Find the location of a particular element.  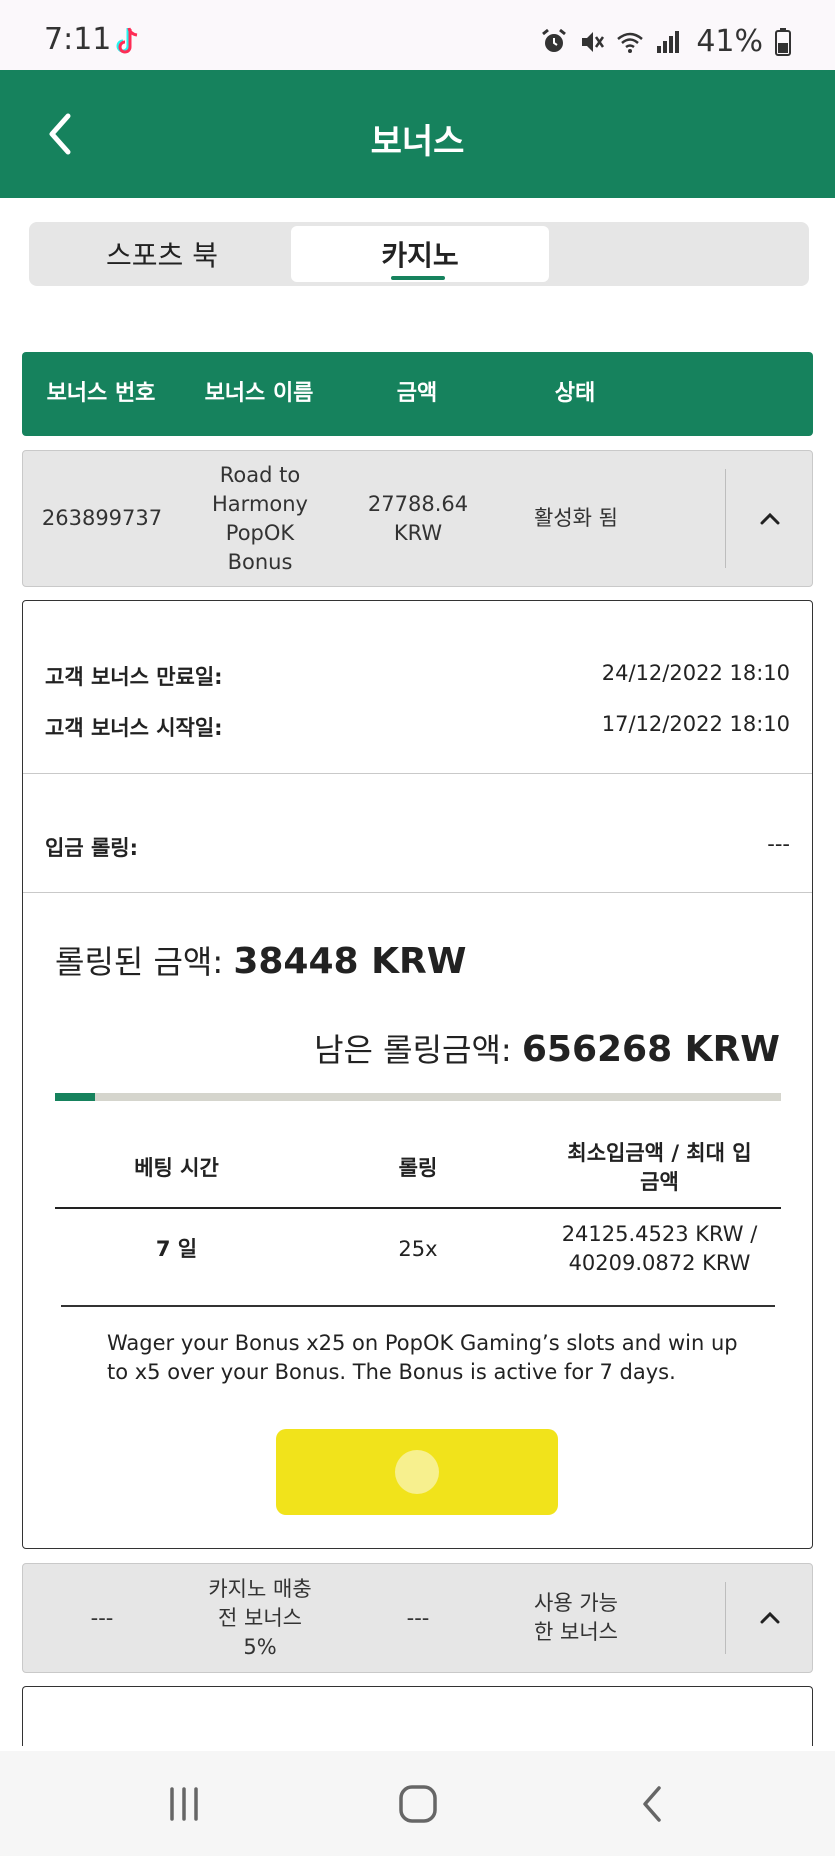

rolled-amount: 롤링된 금액: 38448 KRW is located at coordinates (260, 960).